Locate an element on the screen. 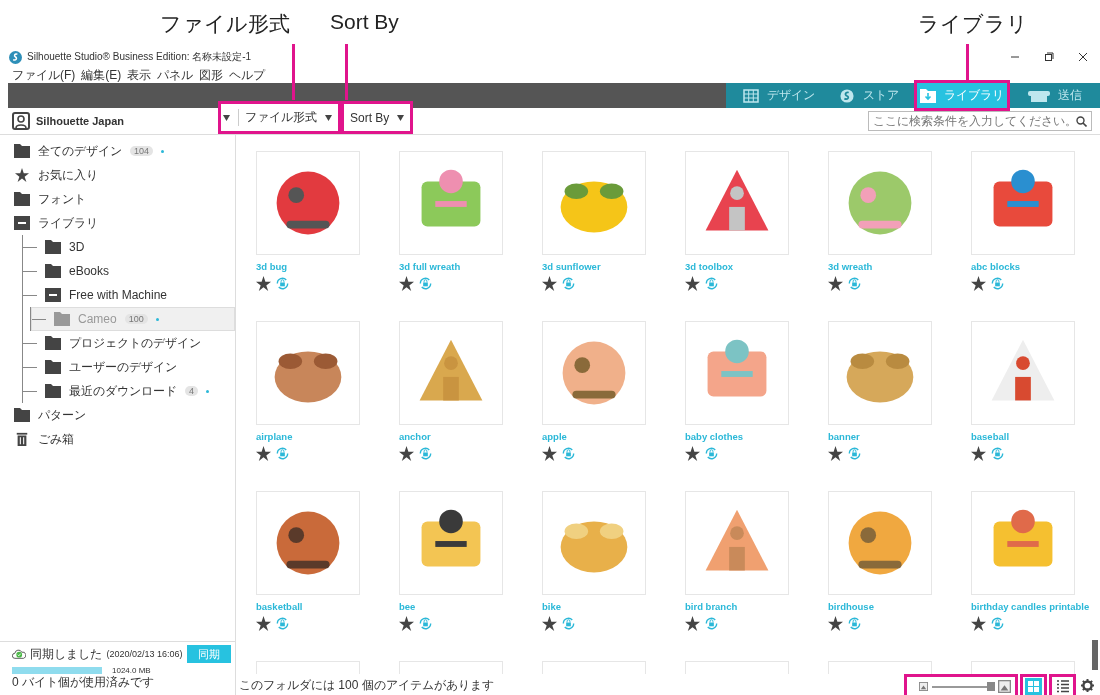  item-name: banner is located at coordinates (844, 437).